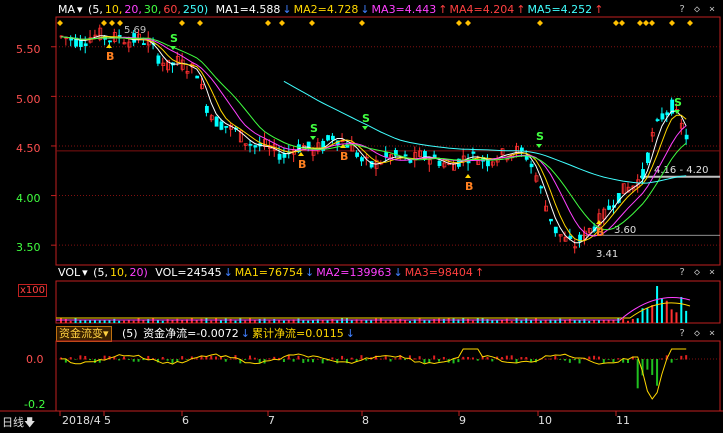 This screenshot has width=723, height=433. I want to click on support-annotation: 3.60, so click(625, 230).